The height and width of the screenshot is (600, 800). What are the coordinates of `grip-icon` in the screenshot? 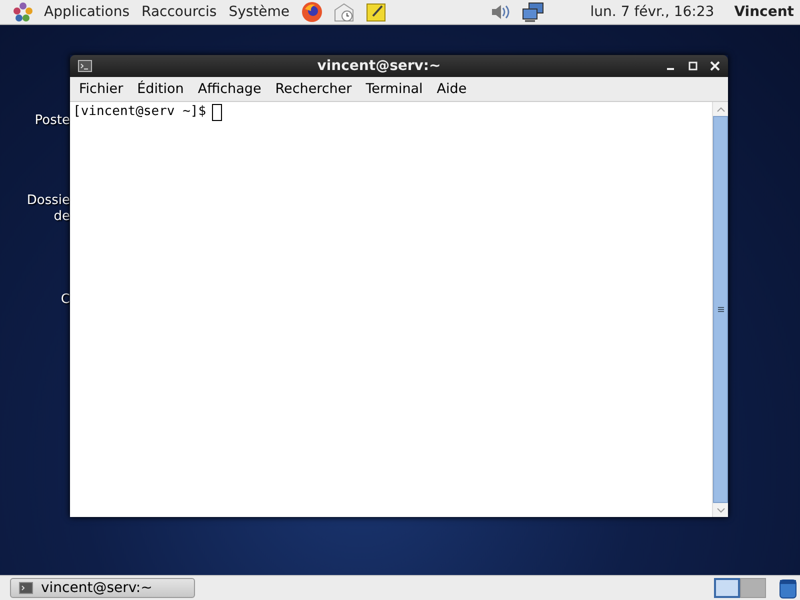 It's located at (721, 309).